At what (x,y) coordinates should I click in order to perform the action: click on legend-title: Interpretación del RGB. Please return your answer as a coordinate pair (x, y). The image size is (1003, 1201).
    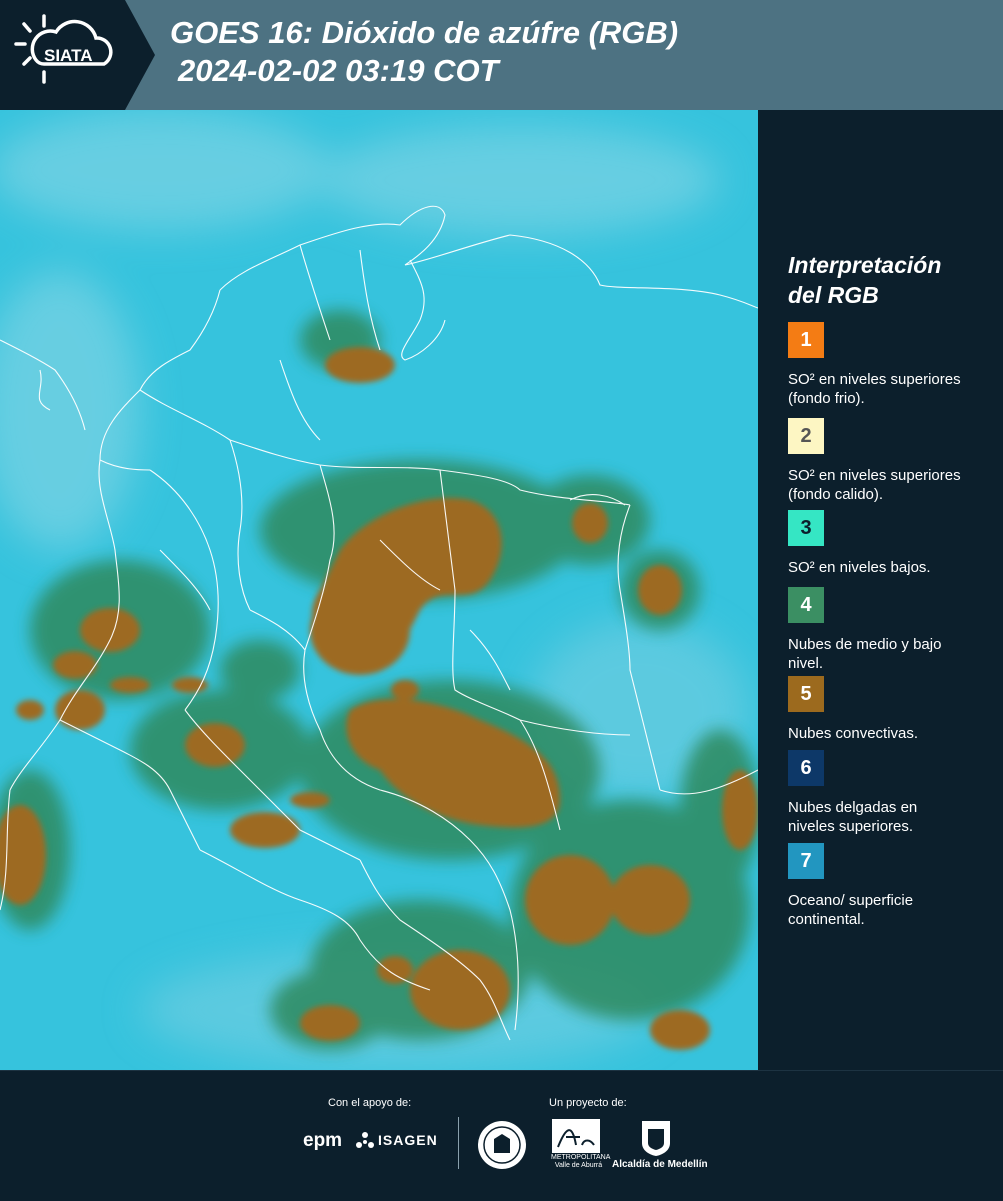
    Looking at the image, I should click on (888, 280).